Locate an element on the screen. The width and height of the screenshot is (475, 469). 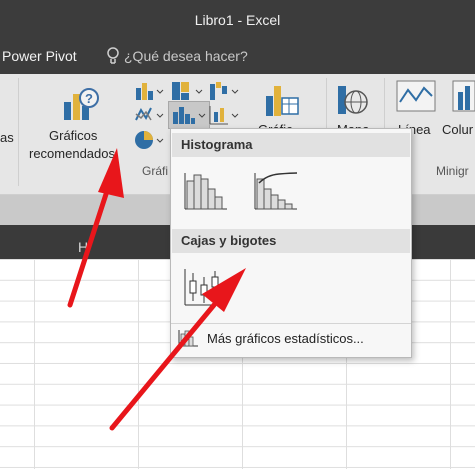
red-arrow-1-head is located at coordinates (111, 173).